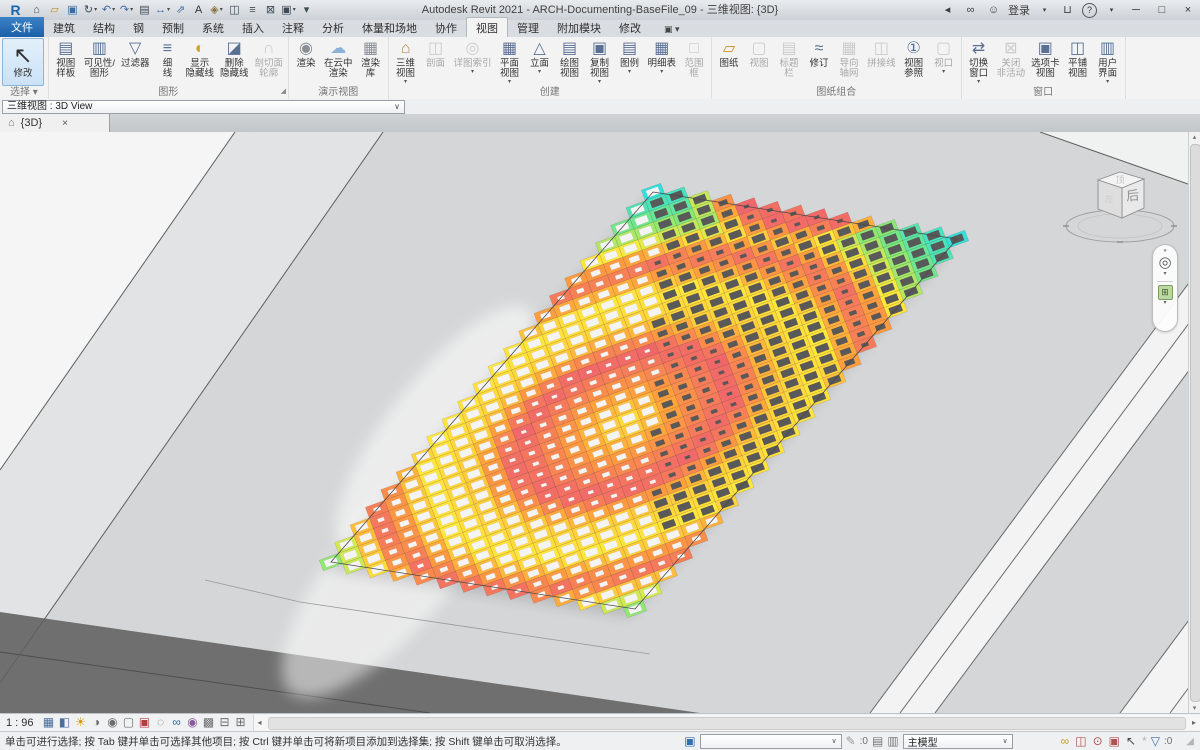  Describe the element at coordinates (1065, 741) in the screenshot. I see `select-links-toggle: ∞` at that location.